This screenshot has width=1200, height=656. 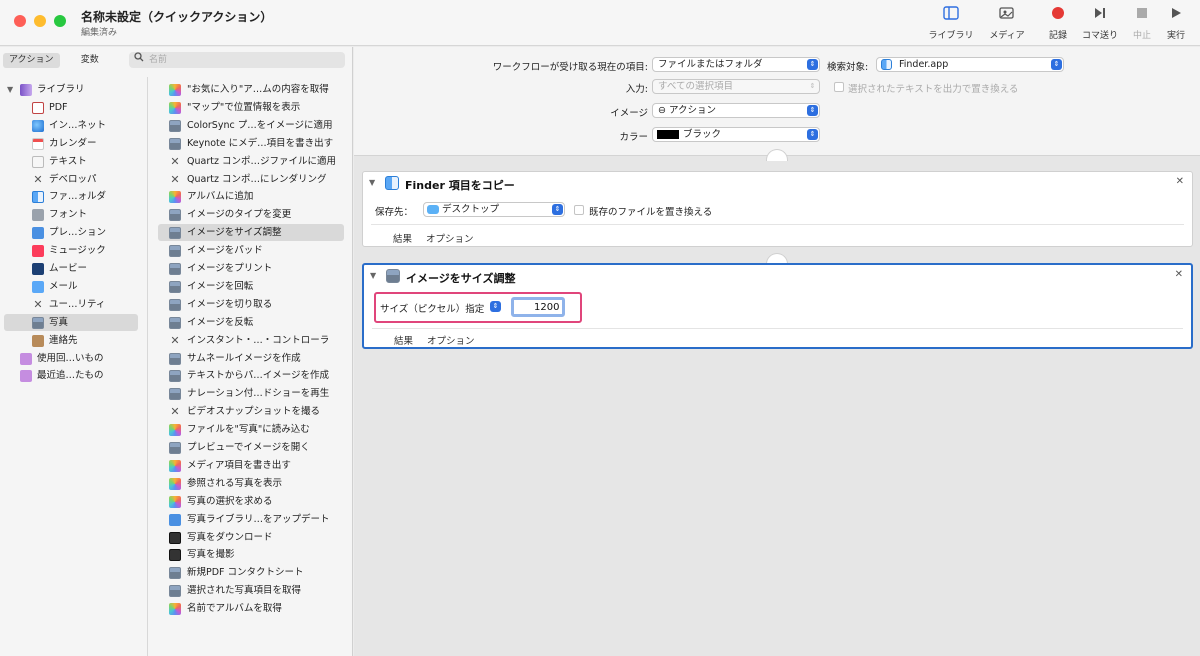 I want to click on action-label: ナレーション付…ドショーを再生, so click(x=258, y=394).